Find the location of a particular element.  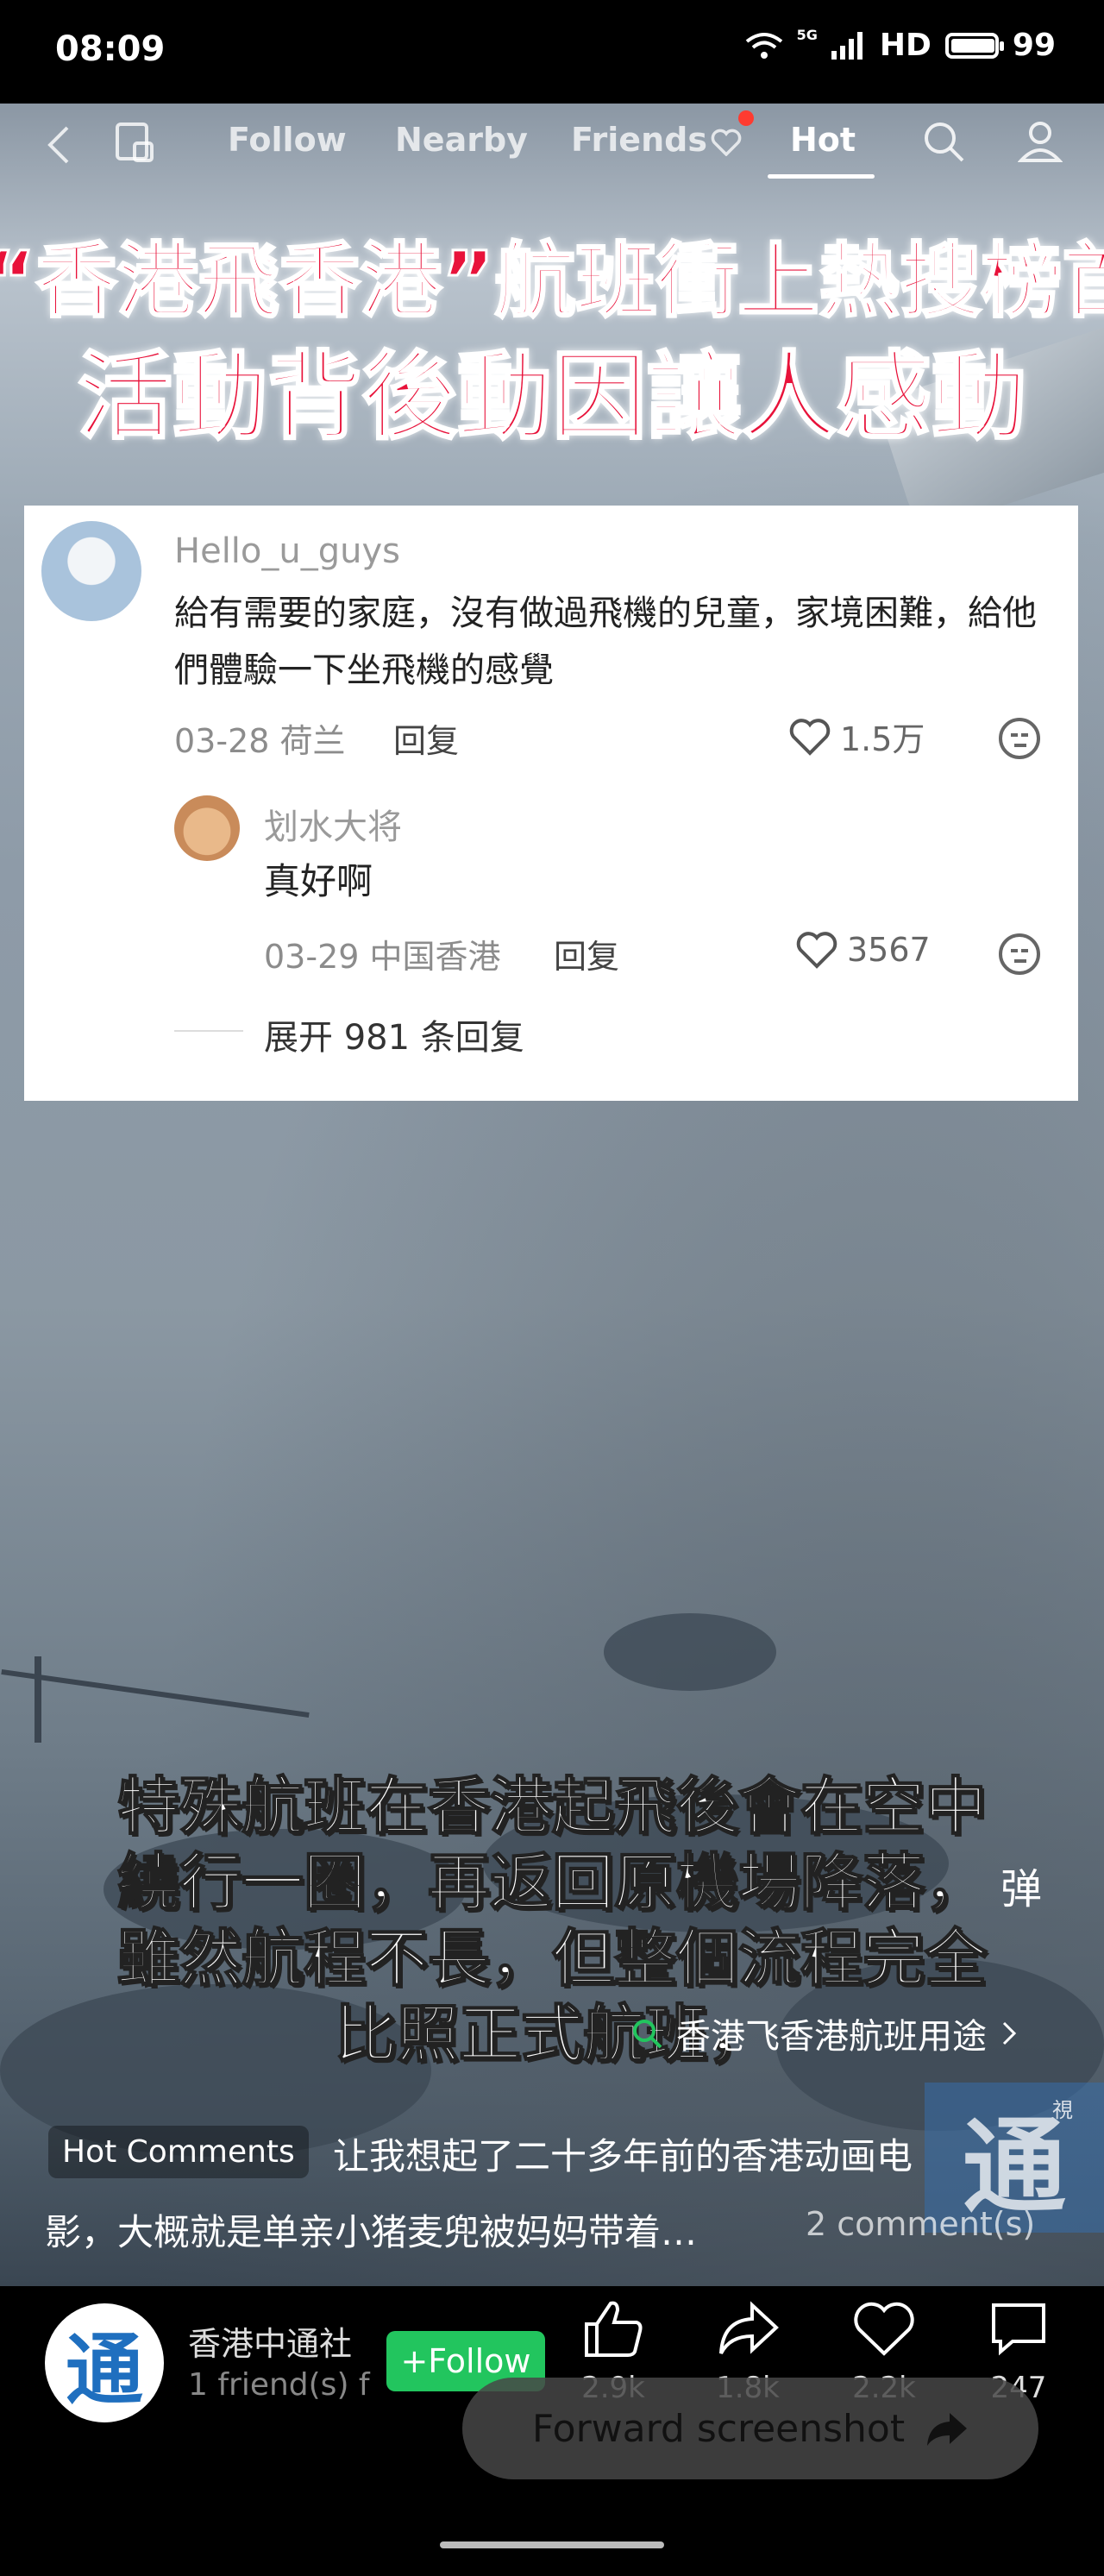

tab-friends: Friends is located at coordinates (657, 140).